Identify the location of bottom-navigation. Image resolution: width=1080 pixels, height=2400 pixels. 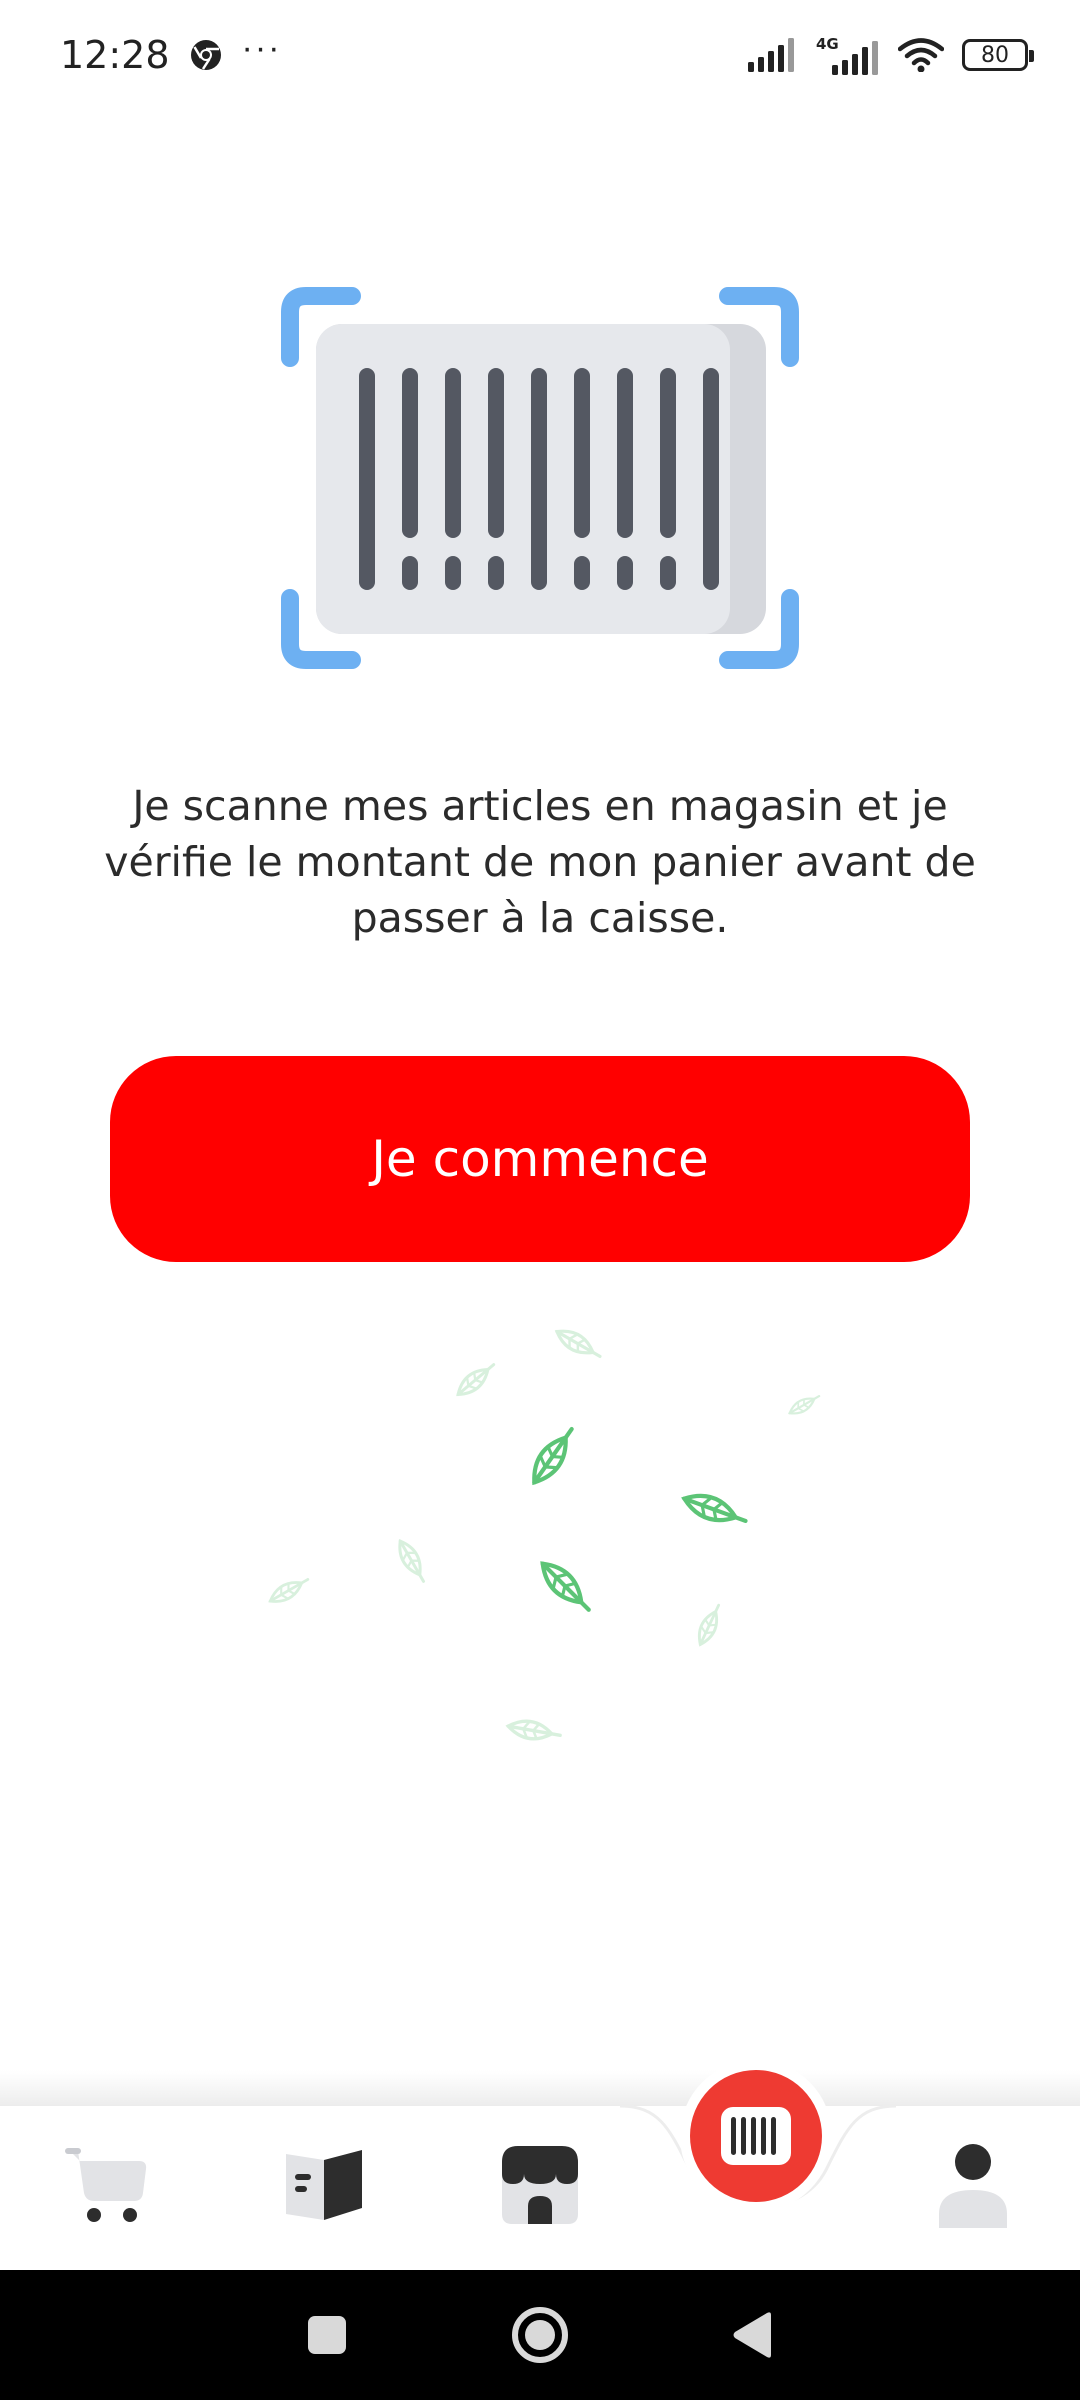
(540, 2170).